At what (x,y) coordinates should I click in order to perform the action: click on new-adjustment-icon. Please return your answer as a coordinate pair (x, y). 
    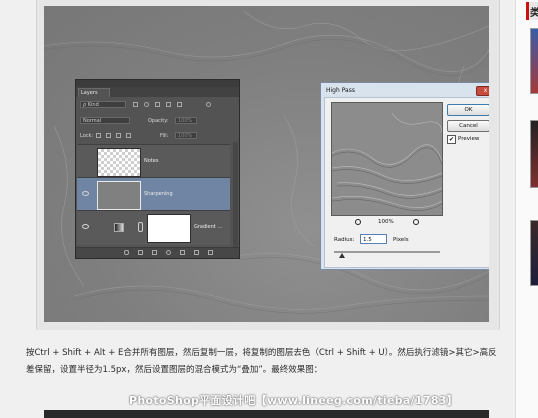
    Looking at the image, I should click on (168, 252).